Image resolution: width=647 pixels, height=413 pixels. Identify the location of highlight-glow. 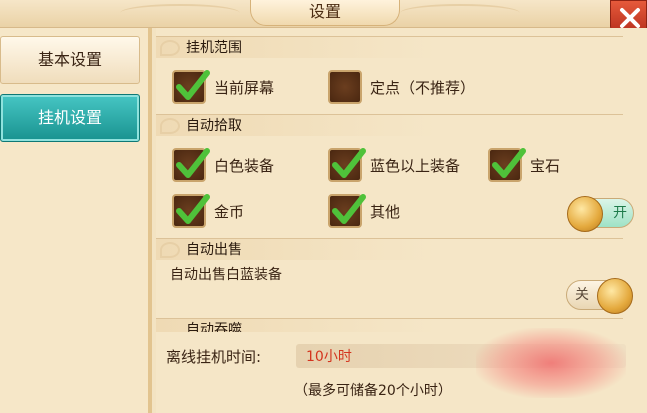
(551, 363).